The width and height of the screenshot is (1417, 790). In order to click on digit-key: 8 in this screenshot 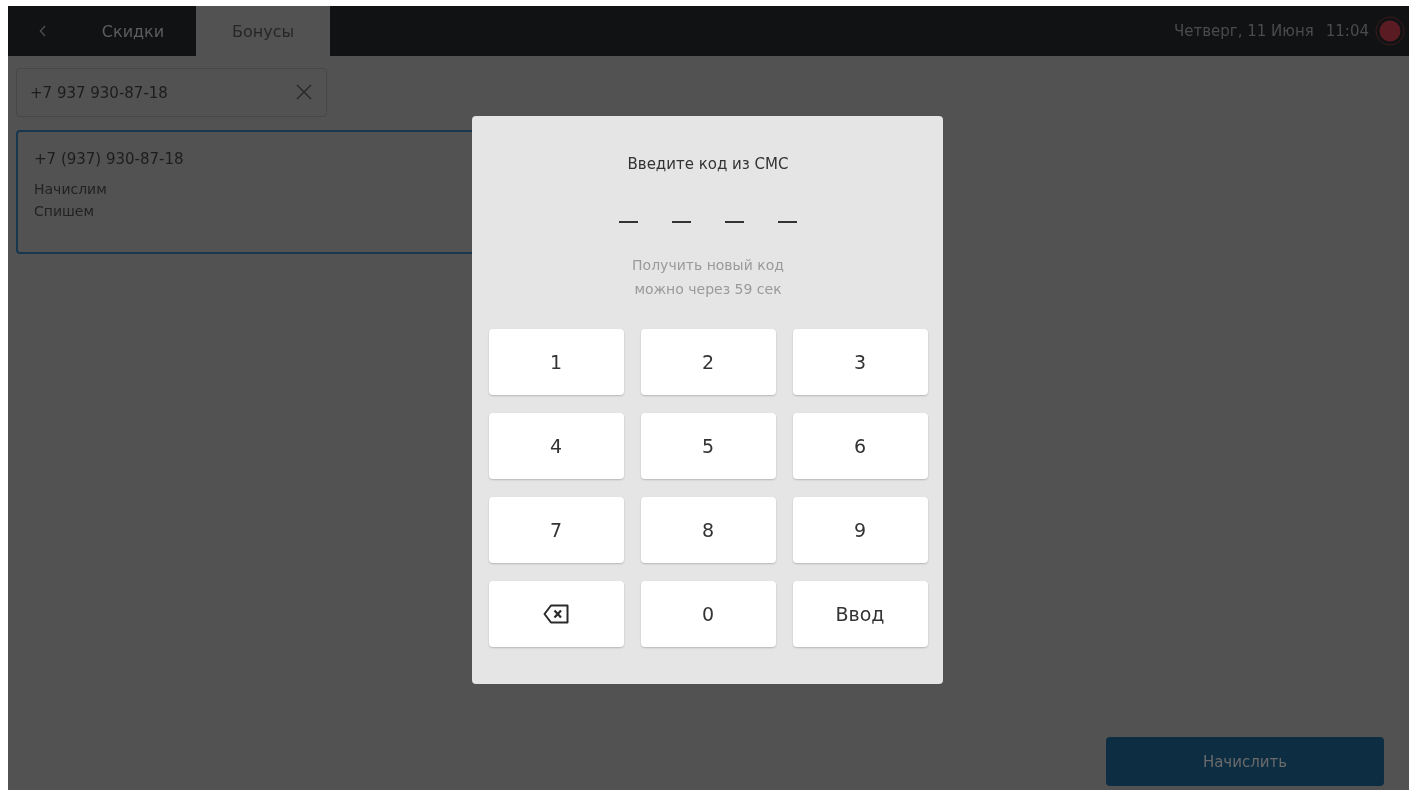, I will do `click(708, 530)`.